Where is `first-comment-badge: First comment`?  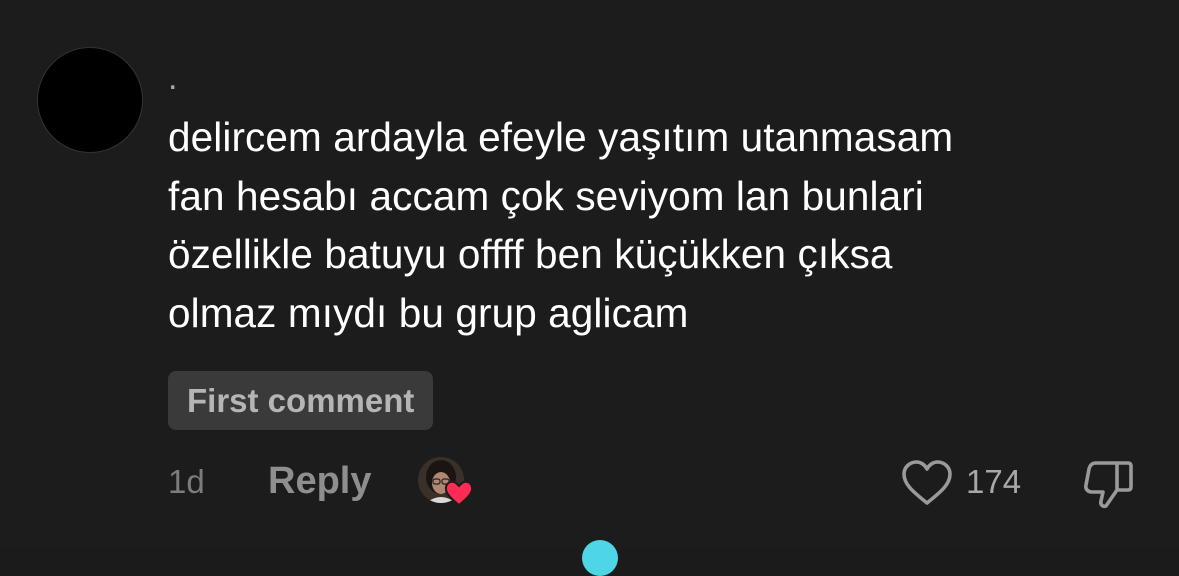
first-comment-badge: First comment is located at coordinates (301, 400).